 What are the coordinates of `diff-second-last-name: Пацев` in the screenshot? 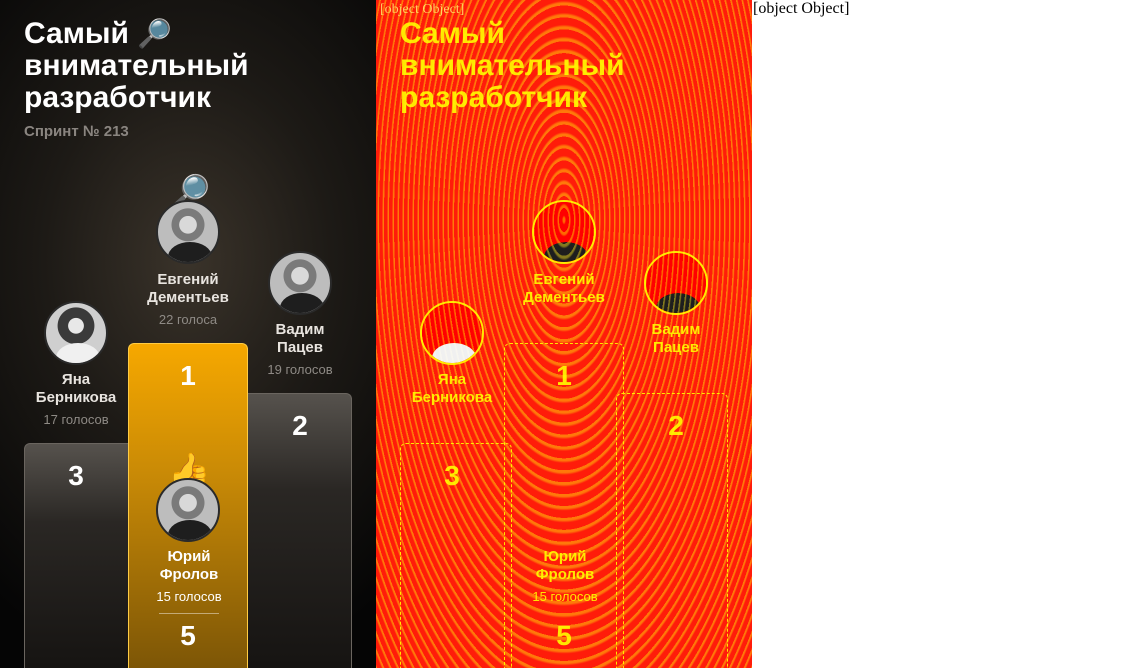 It's located at (676, 347).